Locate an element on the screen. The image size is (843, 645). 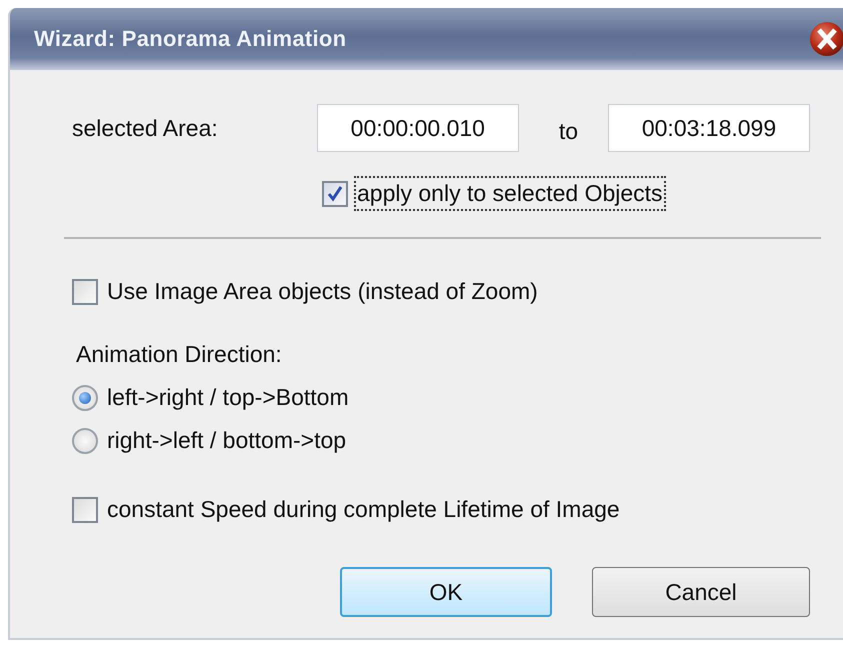
window-title: Wizard: Panorama Animation is located at coordinates (190, 39).